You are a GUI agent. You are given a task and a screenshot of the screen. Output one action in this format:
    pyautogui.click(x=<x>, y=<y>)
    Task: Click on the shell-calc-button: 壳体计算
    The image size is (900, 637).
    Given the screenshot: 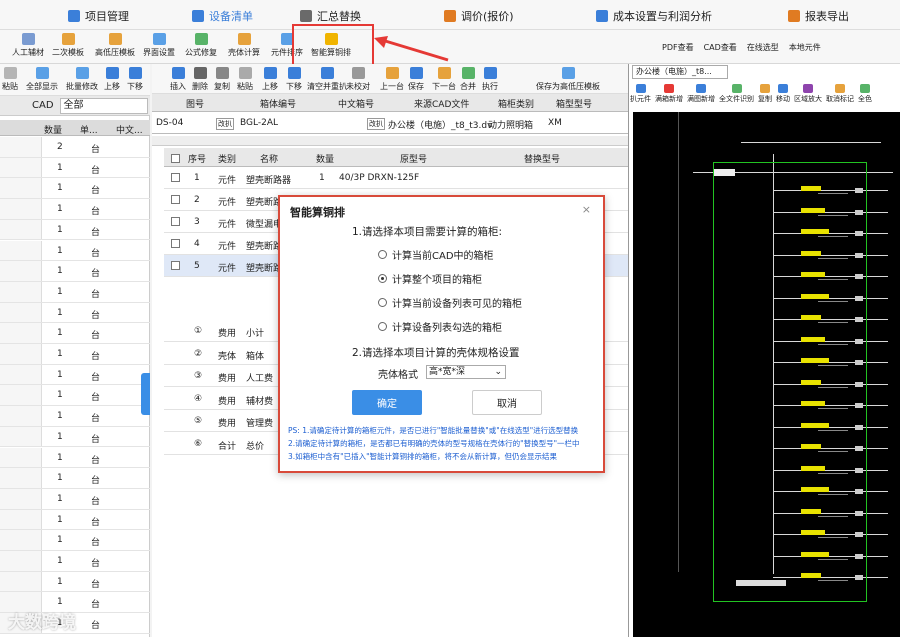 What is the action you would take?
    pyautogui.click(x=244, y=45)
    